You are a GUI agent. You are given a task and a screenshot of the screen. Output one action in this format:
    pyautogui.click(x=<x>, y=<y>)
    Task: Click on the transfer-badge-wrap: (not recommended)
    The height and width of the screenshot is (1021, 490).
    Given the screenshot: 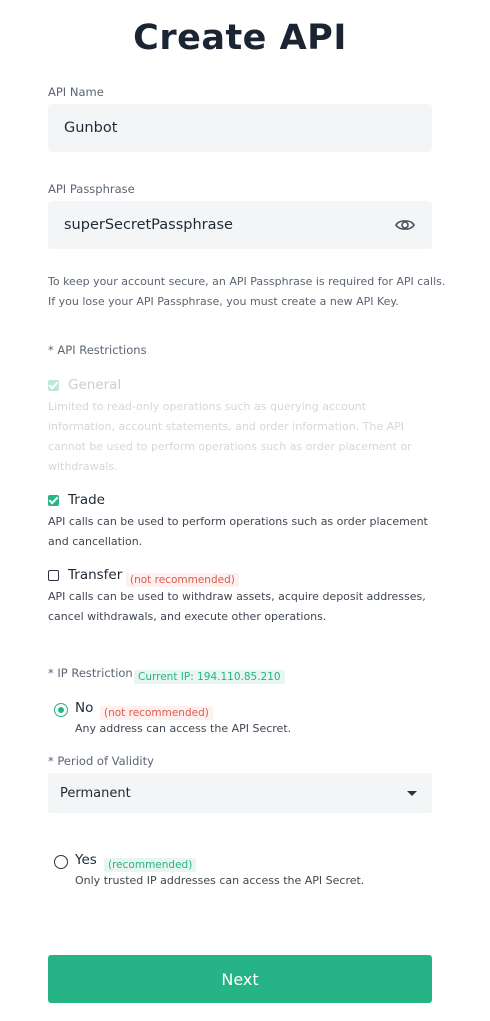 What is the action you would take?
    pyautogui.click(x=182, y=577)
    